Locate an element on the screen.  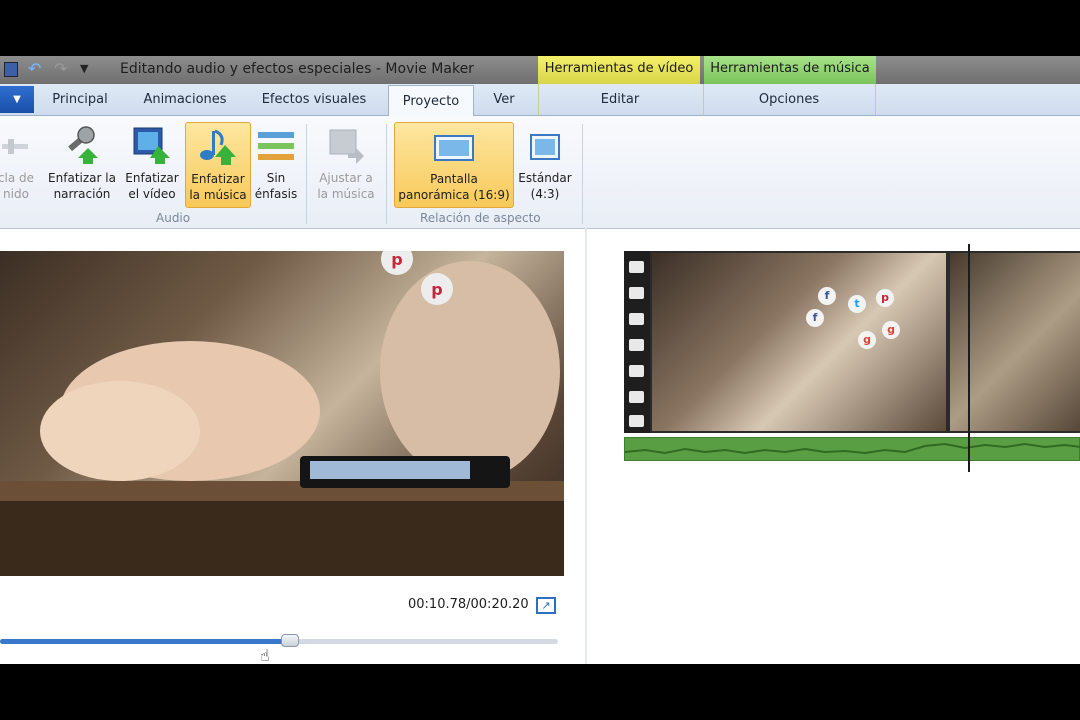
customize-toolbar-icon: ▼ is located at coordinates (88, 69).